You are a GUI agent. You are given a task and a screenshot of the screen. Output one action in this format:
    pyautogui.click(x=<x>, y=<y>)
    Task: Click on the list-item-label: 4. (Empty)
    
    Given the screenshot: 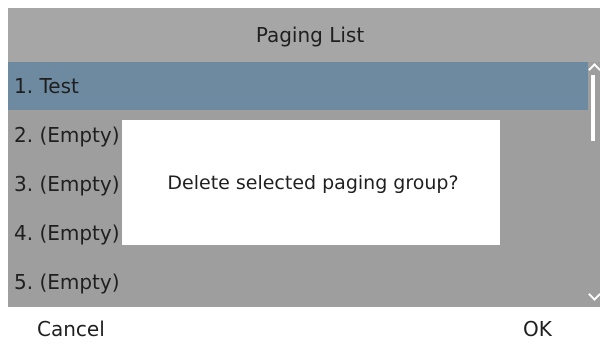 What is the action you would take?
    pyautogui.click(x=67, y=233)
    